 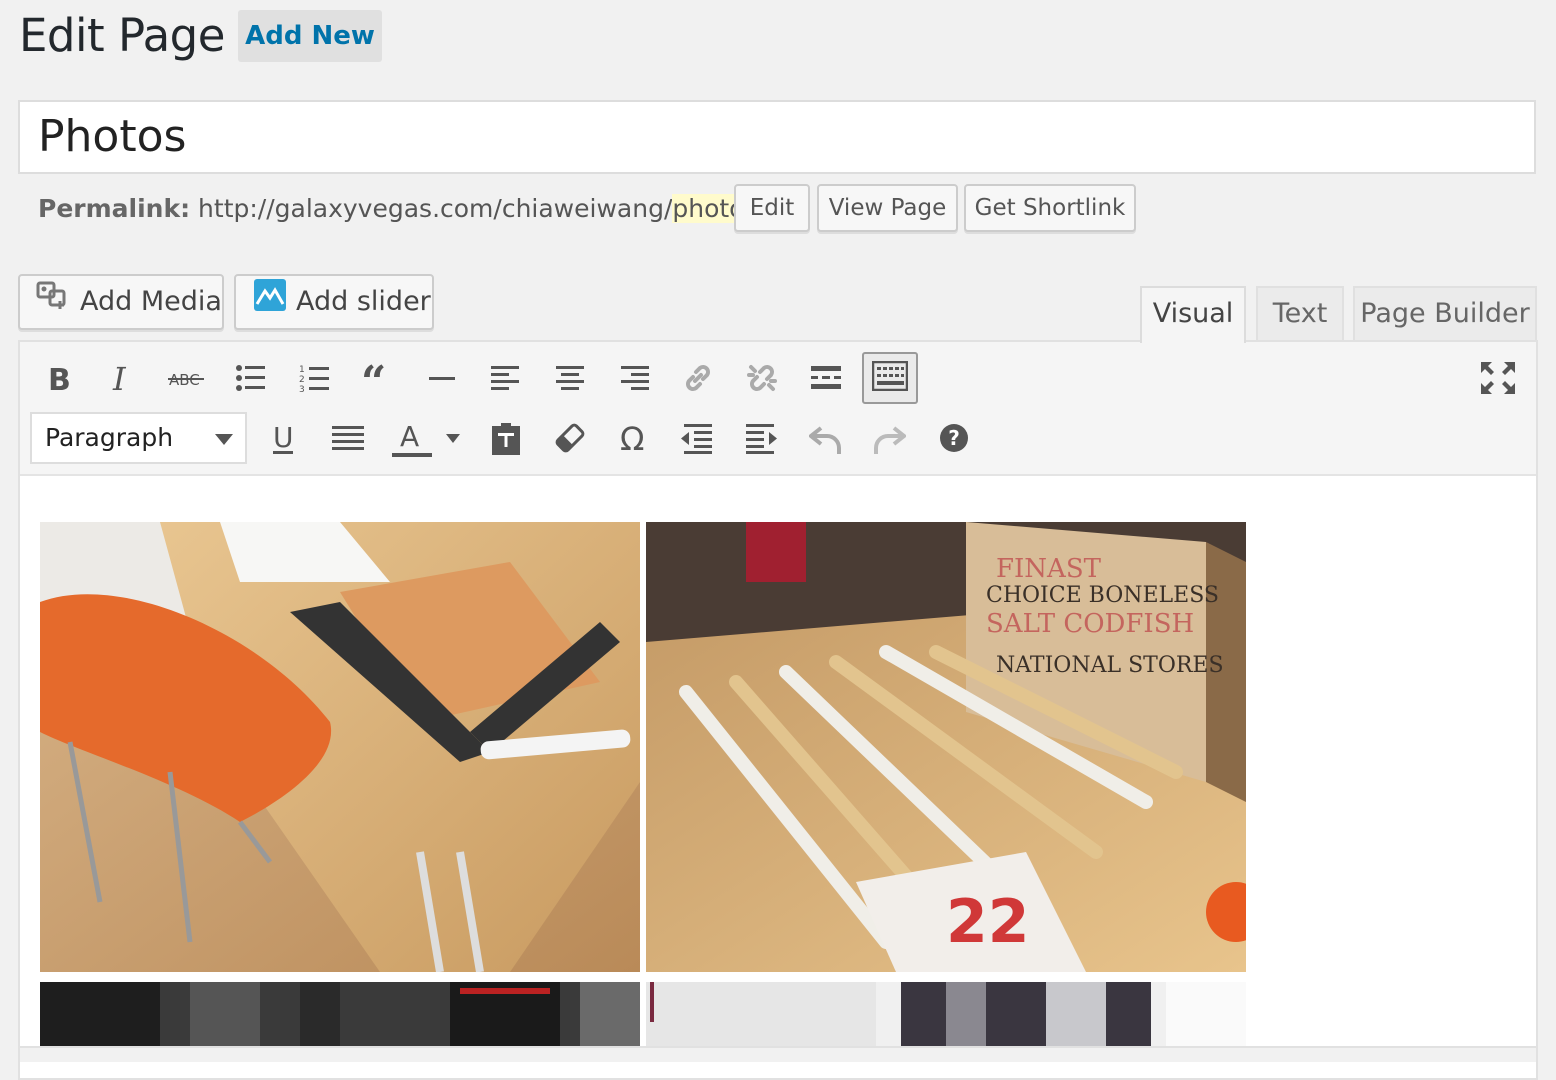 I want to click on tab-page-builder: Page Builder, so click(x=1445, y=313).